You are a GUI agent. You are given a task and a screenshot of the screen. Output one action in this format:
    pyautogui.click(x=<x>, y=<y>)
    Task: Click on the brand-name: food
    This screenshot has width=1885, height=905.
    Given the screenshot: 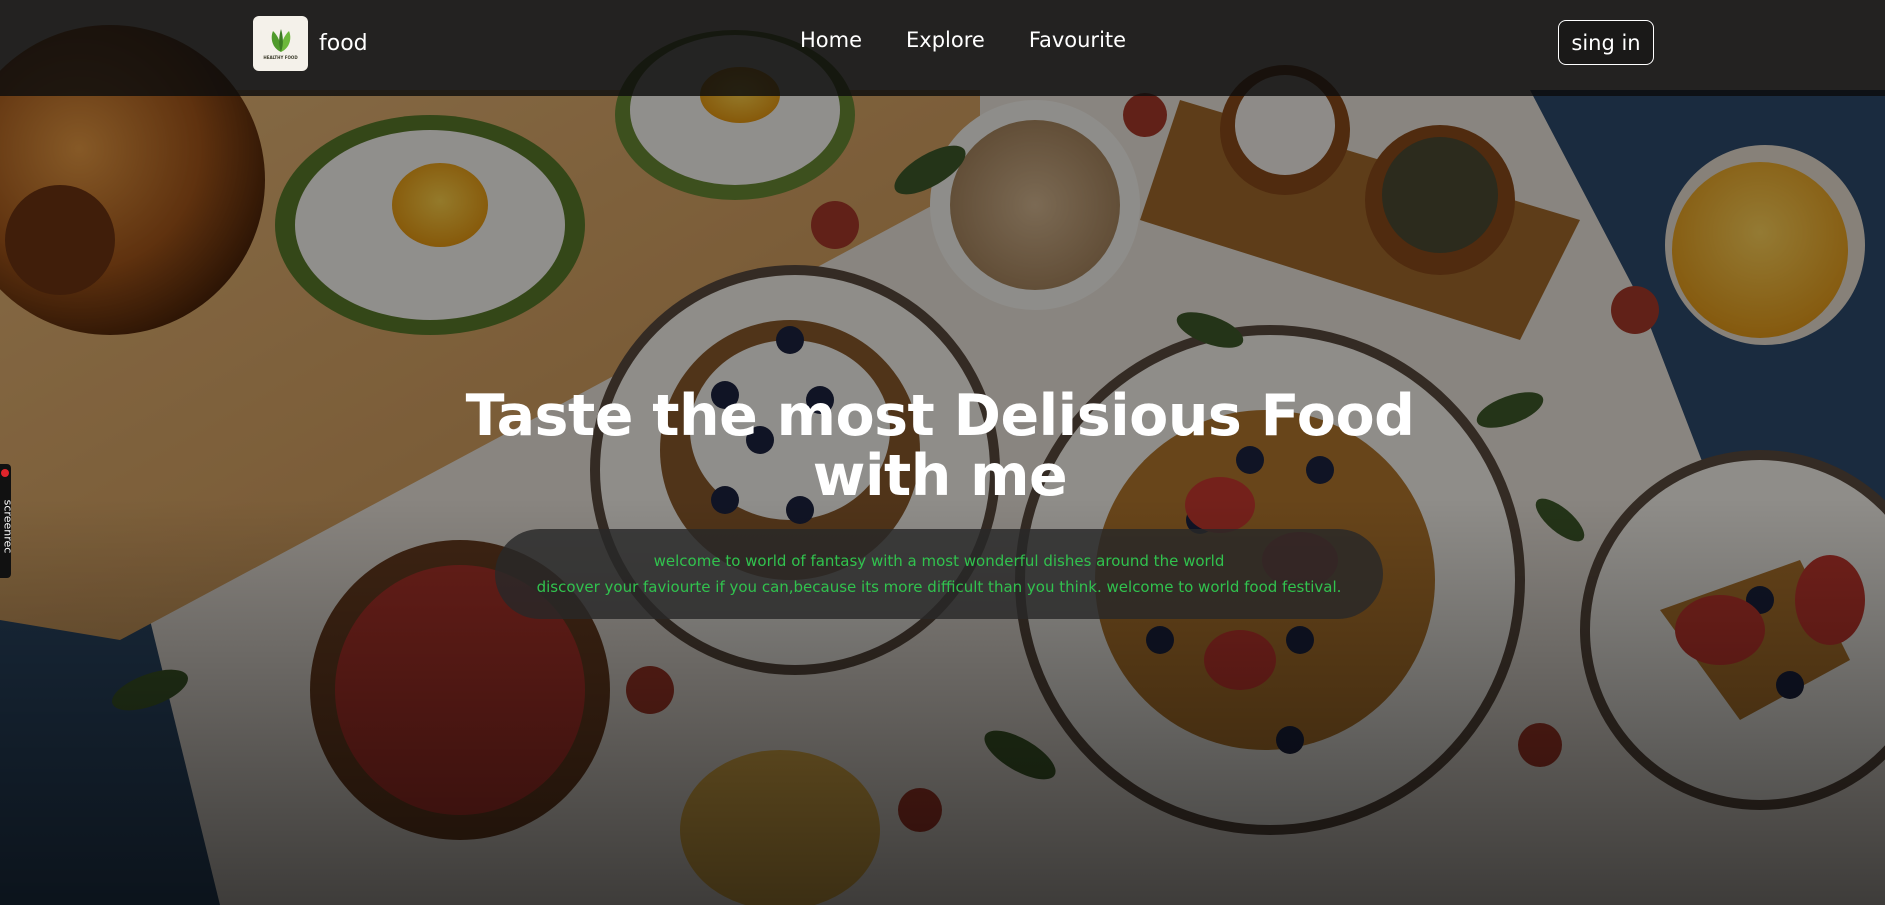 What is the action you would take?
    pyautogui.click(x=343, y=43)
    